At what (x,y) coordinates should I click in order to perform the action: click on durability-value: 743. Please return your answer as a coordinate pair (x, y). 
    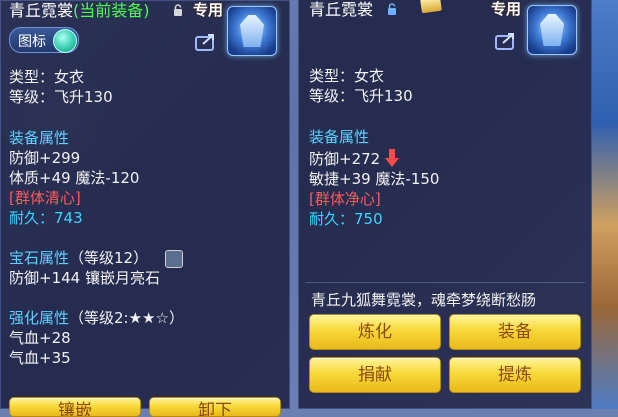
    Looking at the image, I should click on (68, 218).